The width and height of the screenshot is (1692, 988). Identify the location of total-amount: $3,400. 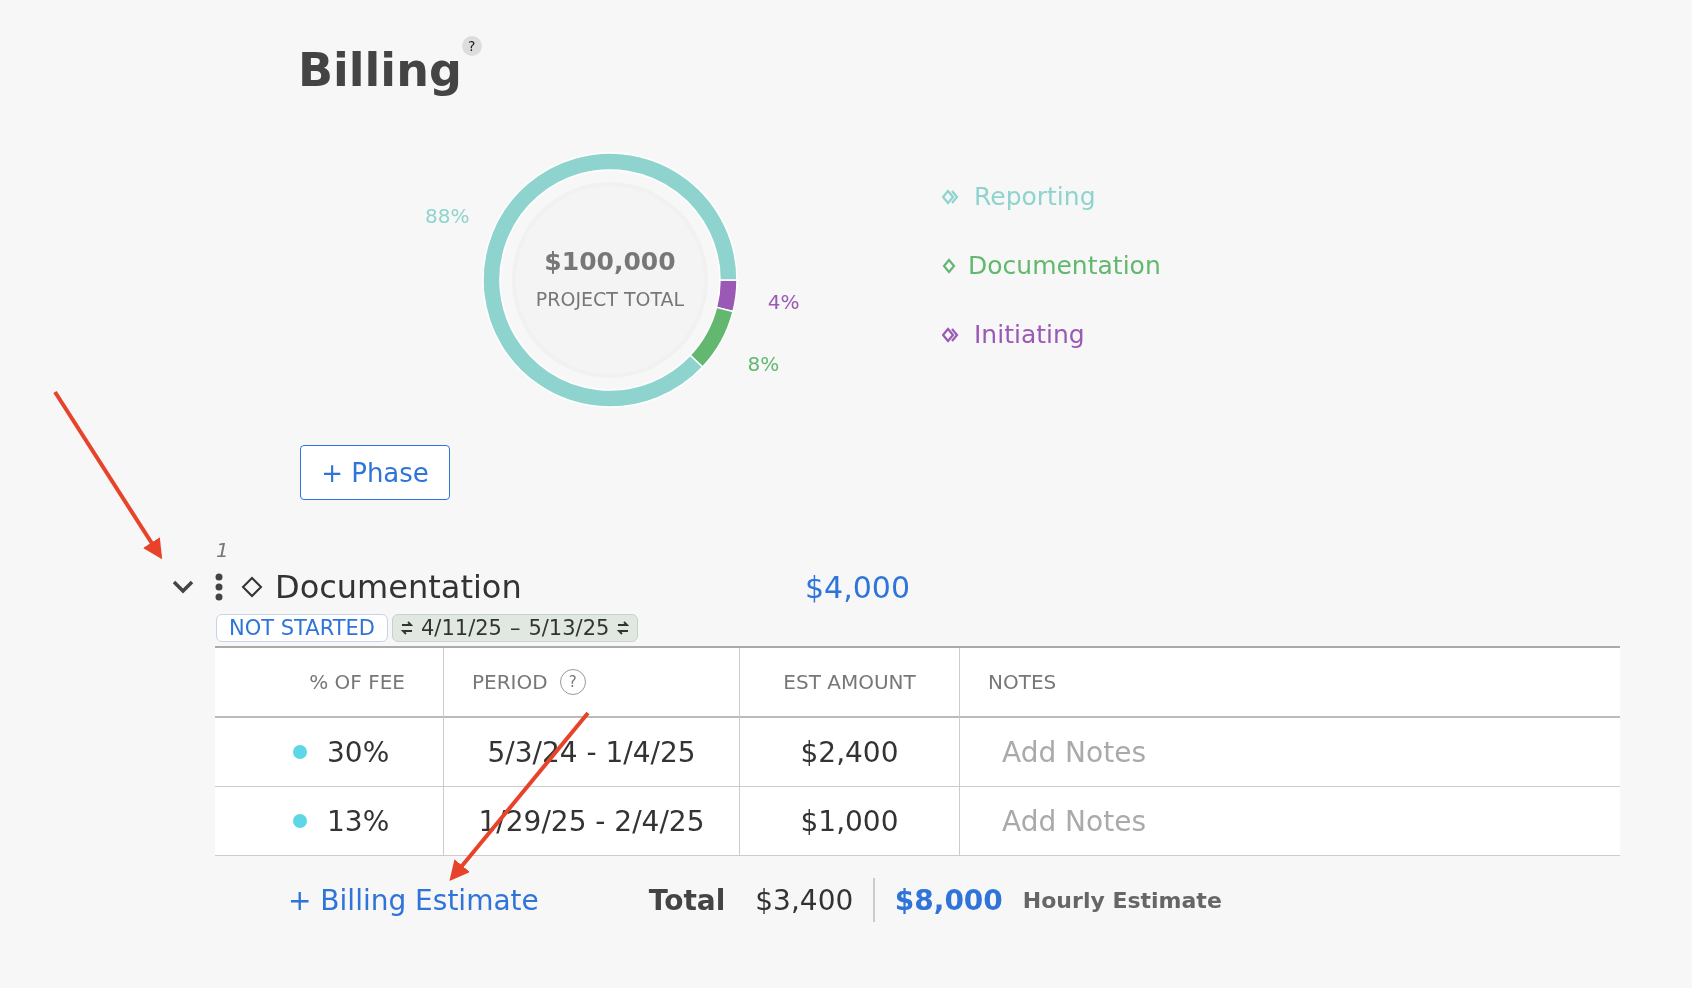
(804, 900).